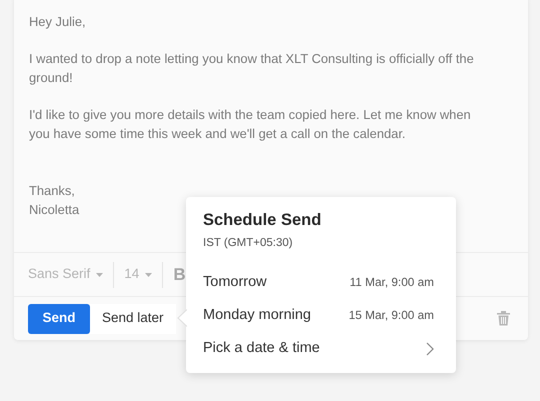  What do you see at coordinates (329, 315) in the screenshot?
I see `schedule-option: Monday morning 15 Mar, 9:00 am` at bounding box center [329, 315].